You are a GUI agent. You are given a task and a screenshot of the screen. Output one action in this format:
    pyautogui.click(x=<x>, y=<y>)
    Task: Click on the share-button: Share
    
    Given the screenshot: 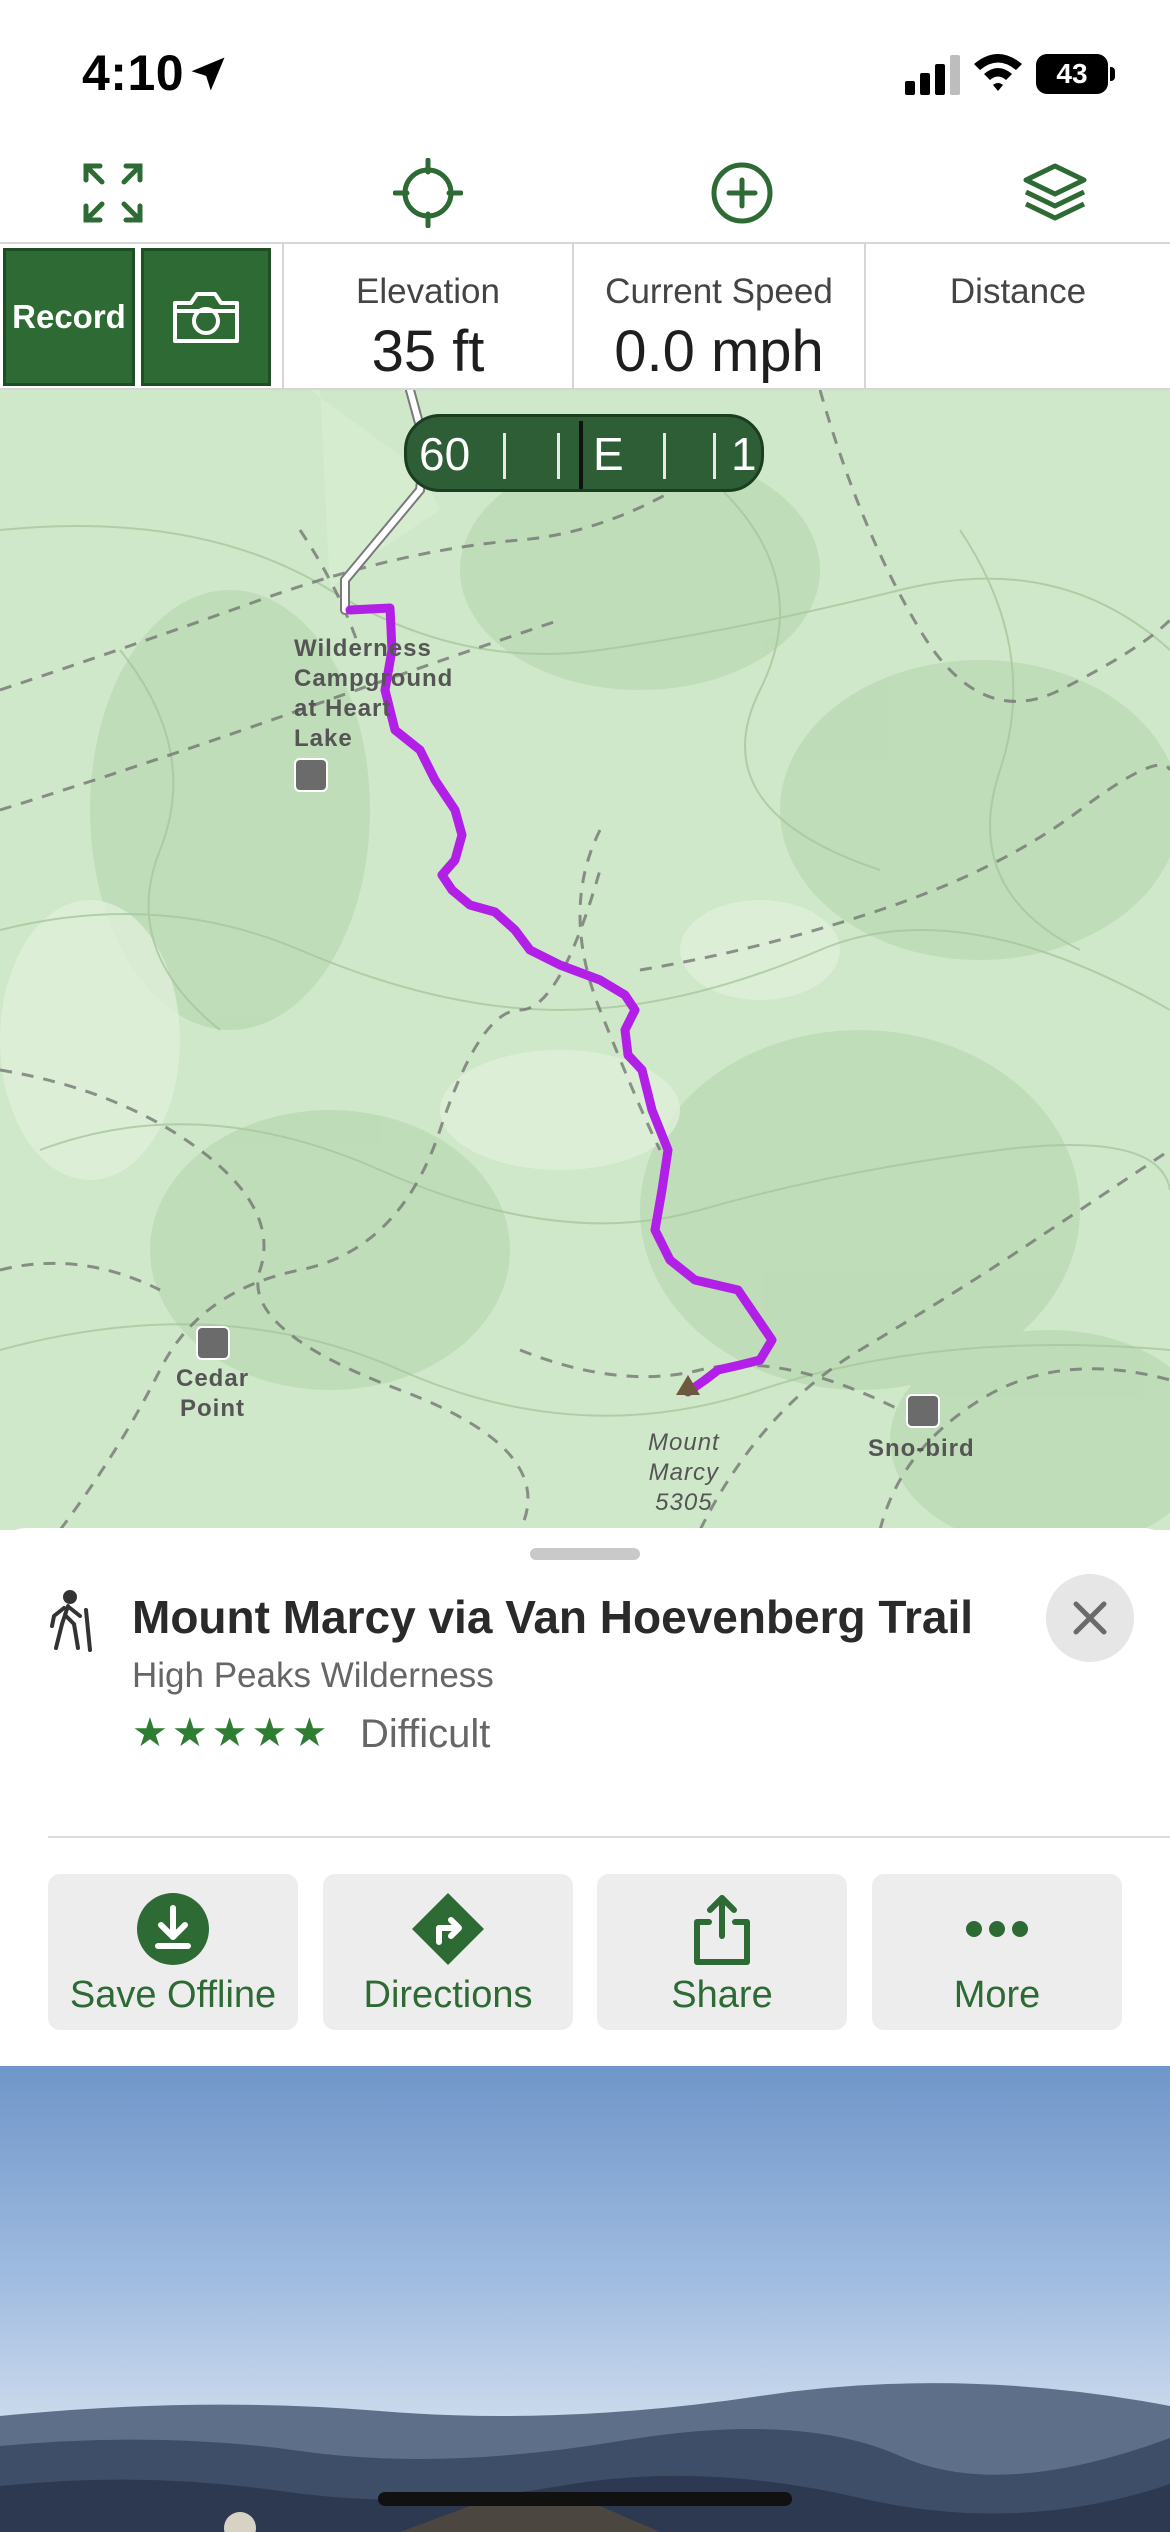 What is the action you would take?
    pyautogui.click(x=722, y=1952)
    